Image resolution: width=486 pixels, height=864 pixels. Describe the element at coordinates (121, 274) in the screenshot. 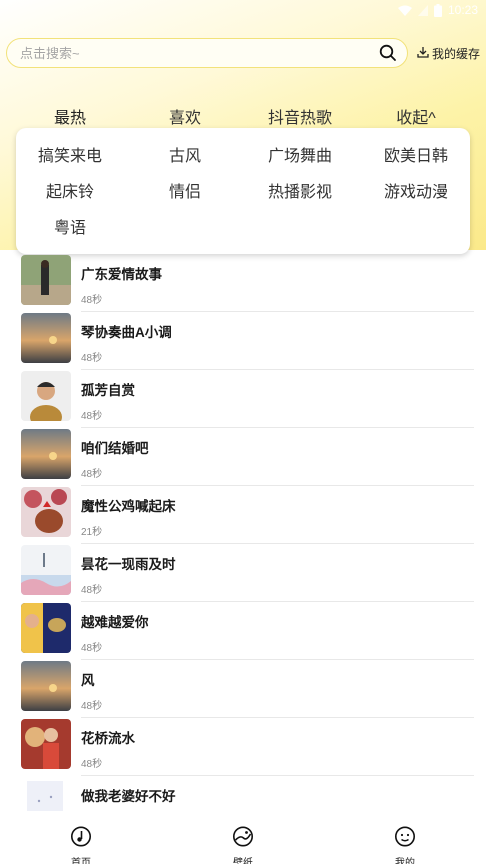

I see `song-title: 广东爱情故事` at that location.